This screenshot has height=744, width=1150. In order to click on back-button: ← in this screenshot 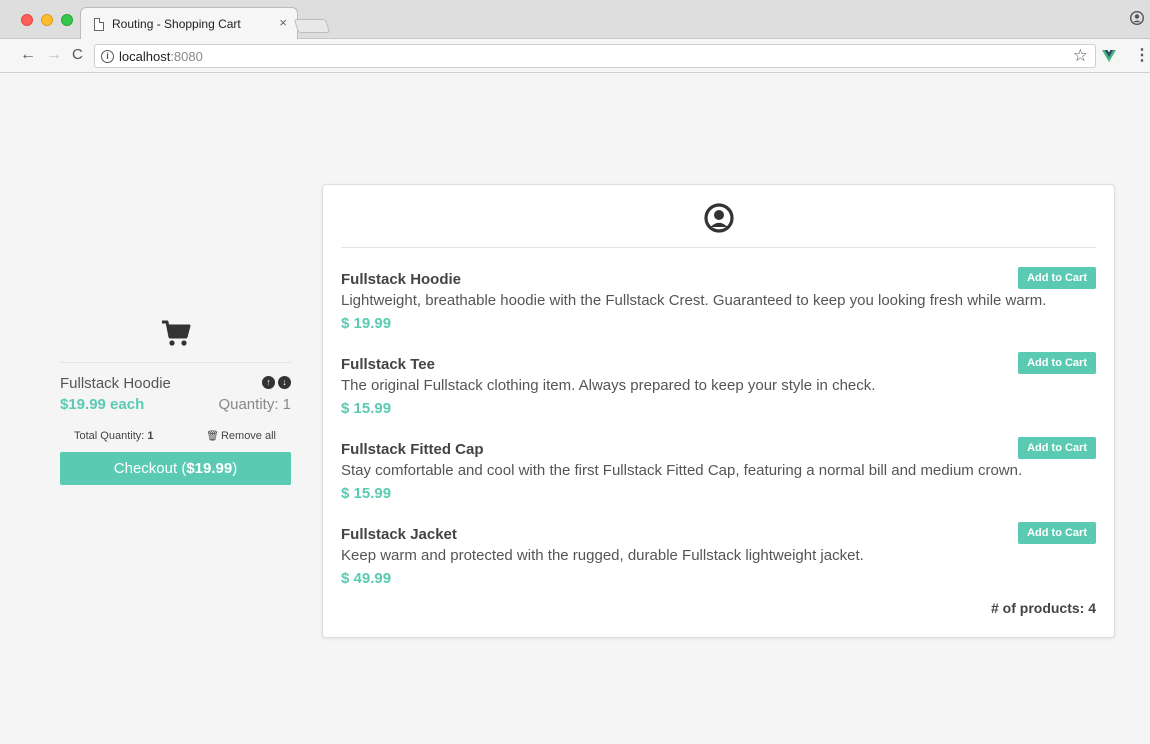, I will do `click(28, 55)`.